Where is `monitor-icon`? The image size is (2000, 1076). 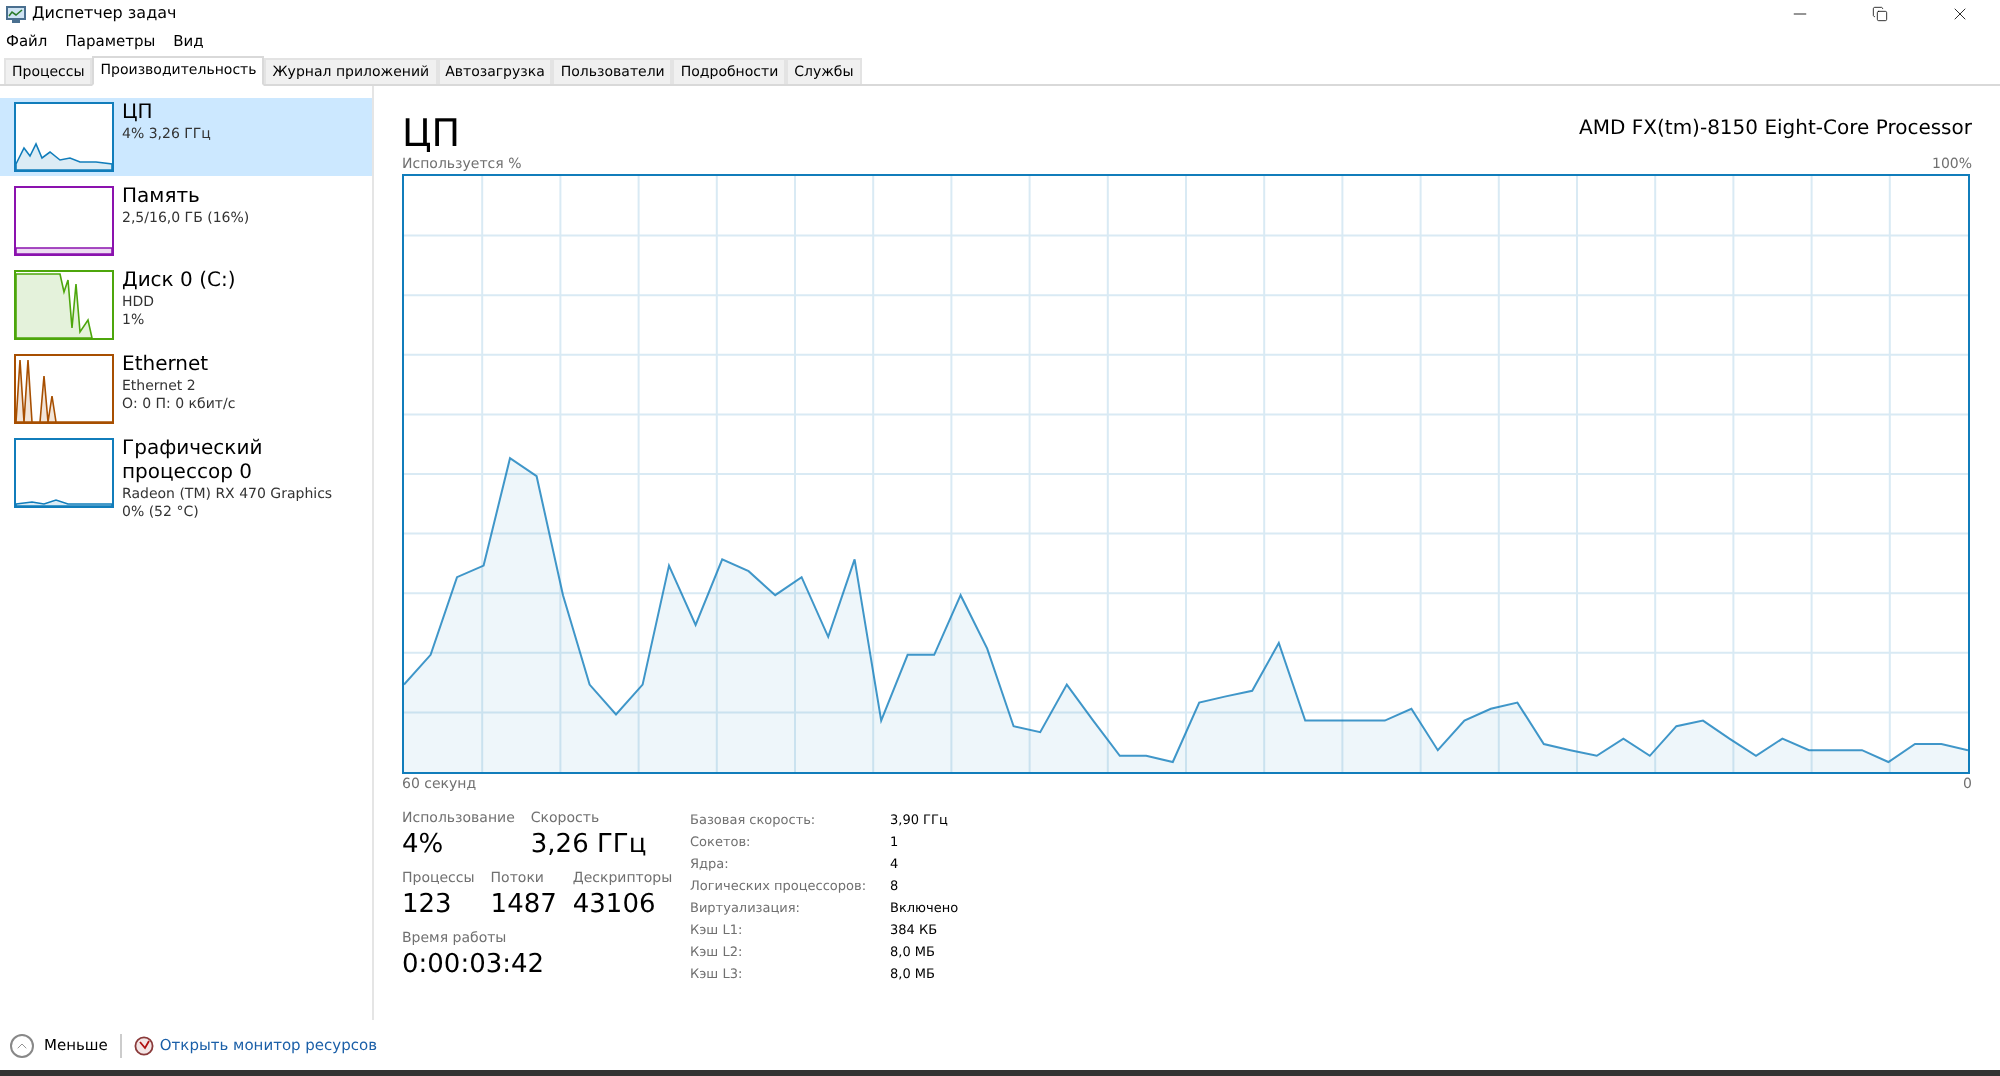
monitor-icon is located at coordinates (16, 14).